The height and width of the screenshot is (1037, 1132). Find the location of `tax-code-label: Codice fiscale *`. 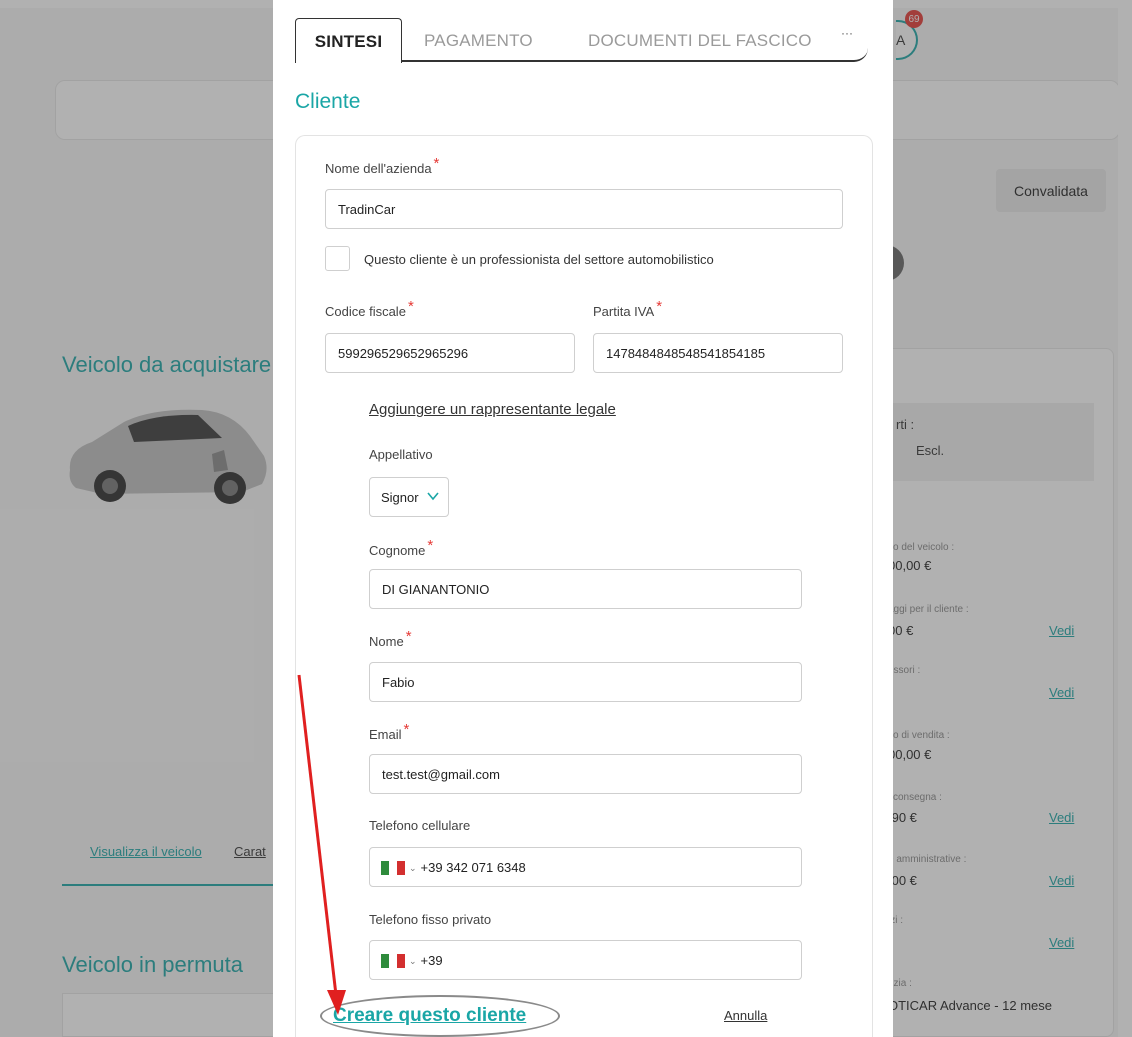

tax-code-label: Codice fiscale * is located at coordinates (369, 308).